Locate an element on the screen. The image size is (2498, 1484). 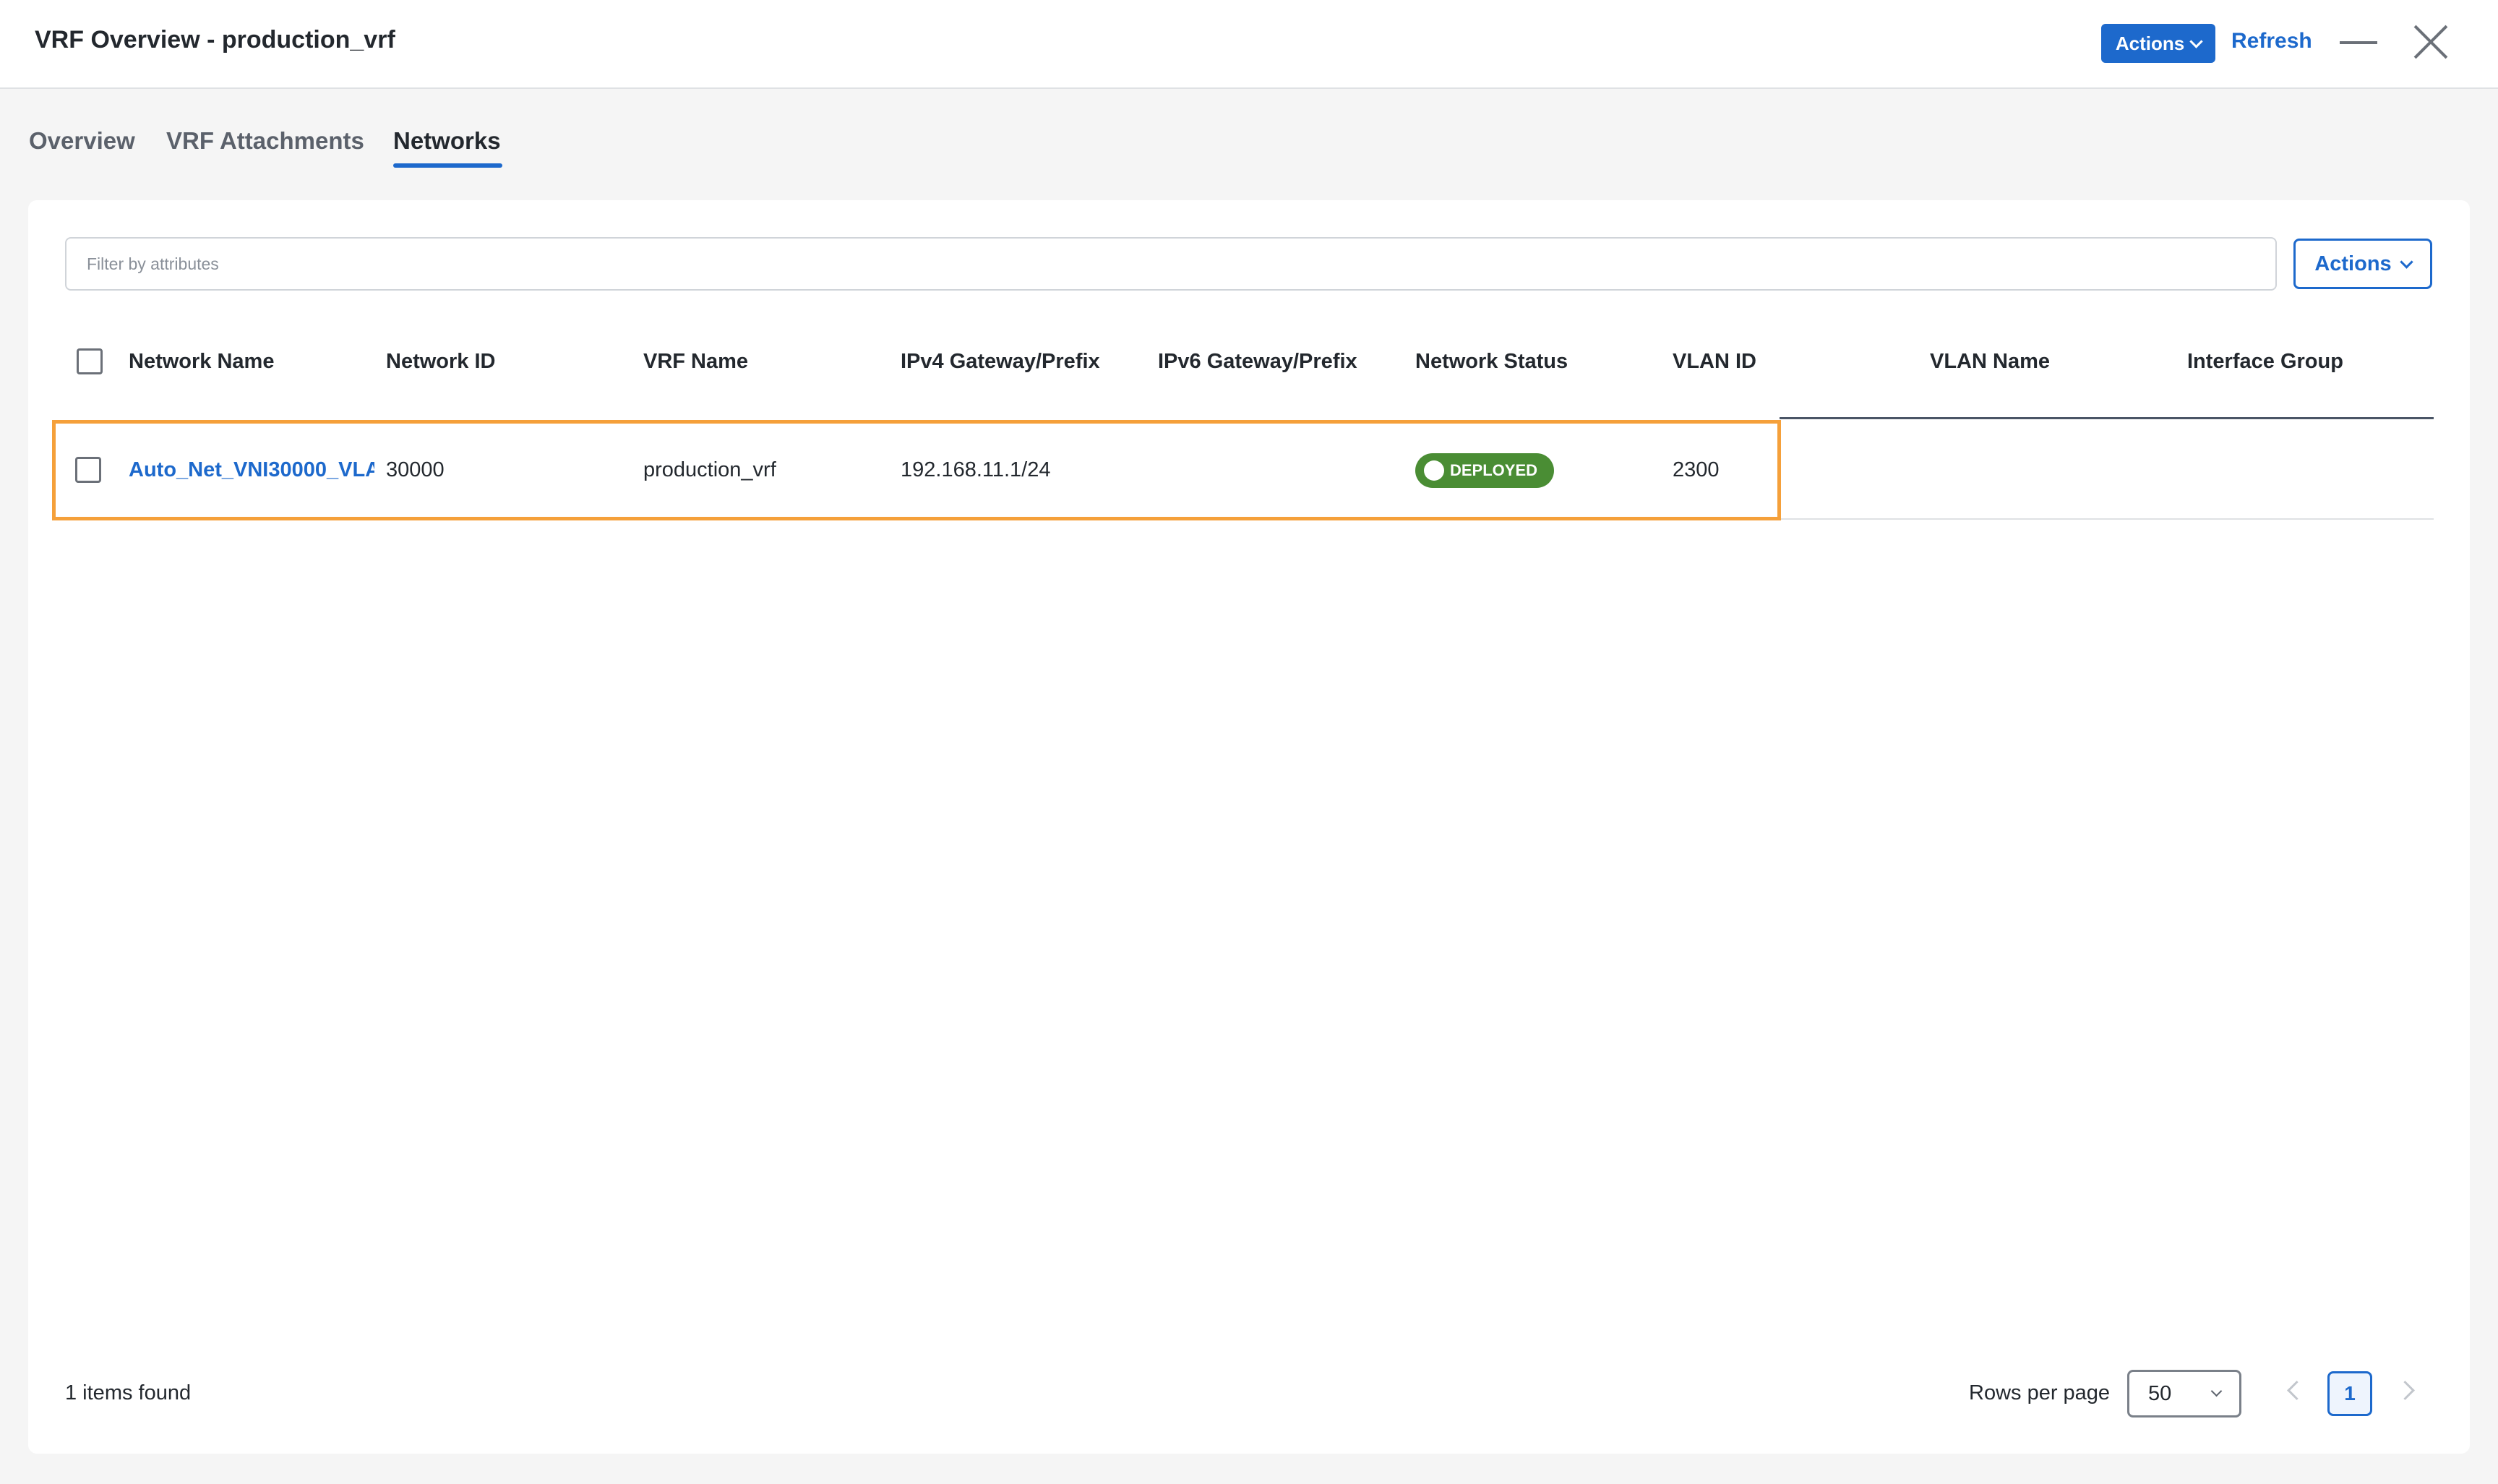
pagination-page-button: 1 is located at coordinates (2349, 1393).